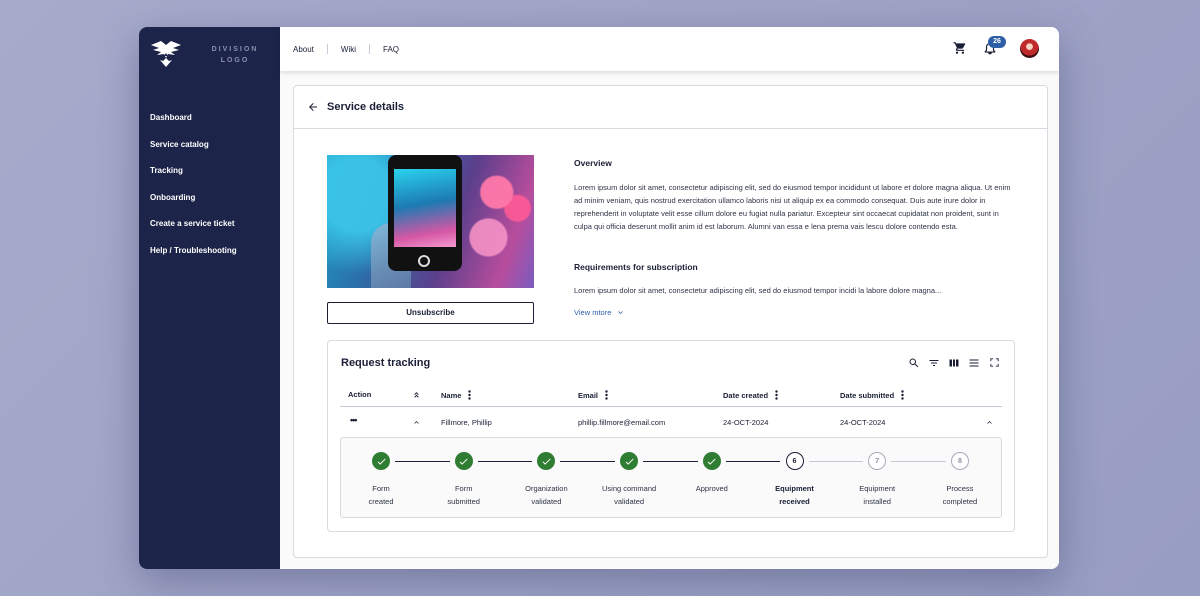  Describe the element at coordinates (381, 480) in the screenshot. I see `step-1: Form created` at that location.